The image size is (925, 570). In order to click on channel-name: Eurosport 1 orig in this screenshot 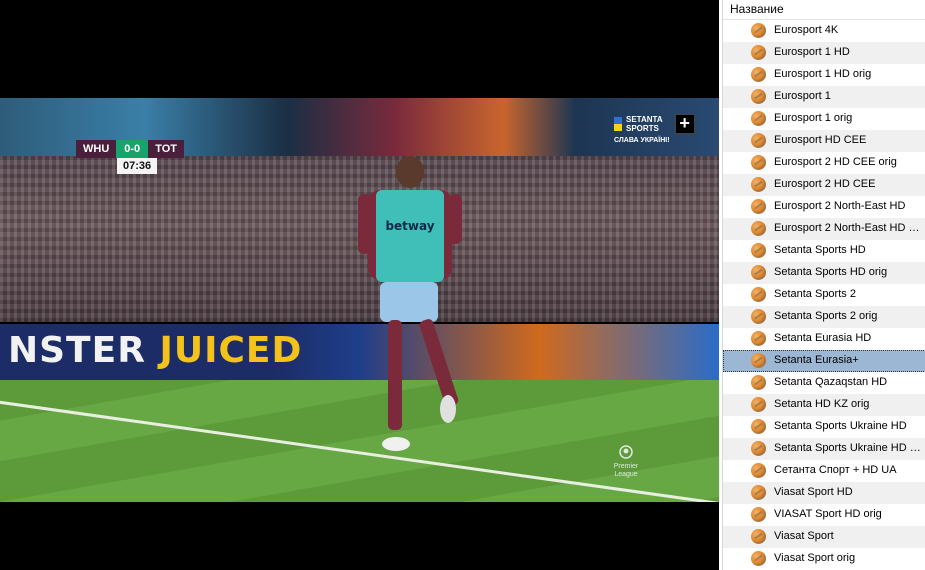, I will do `click(813, 118)`.